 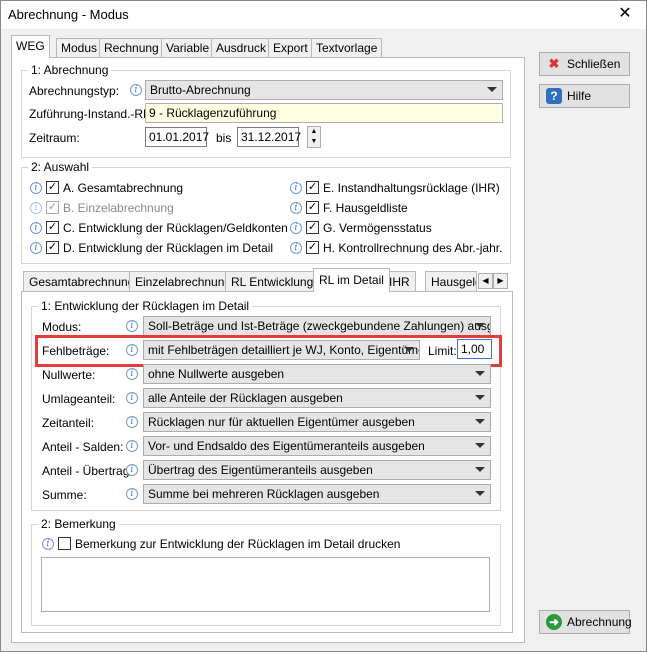 What do you see at coordinates (52, 227) in the screenshot?
I see `checkbox-c: ✓` at bounding box center [52, 227].